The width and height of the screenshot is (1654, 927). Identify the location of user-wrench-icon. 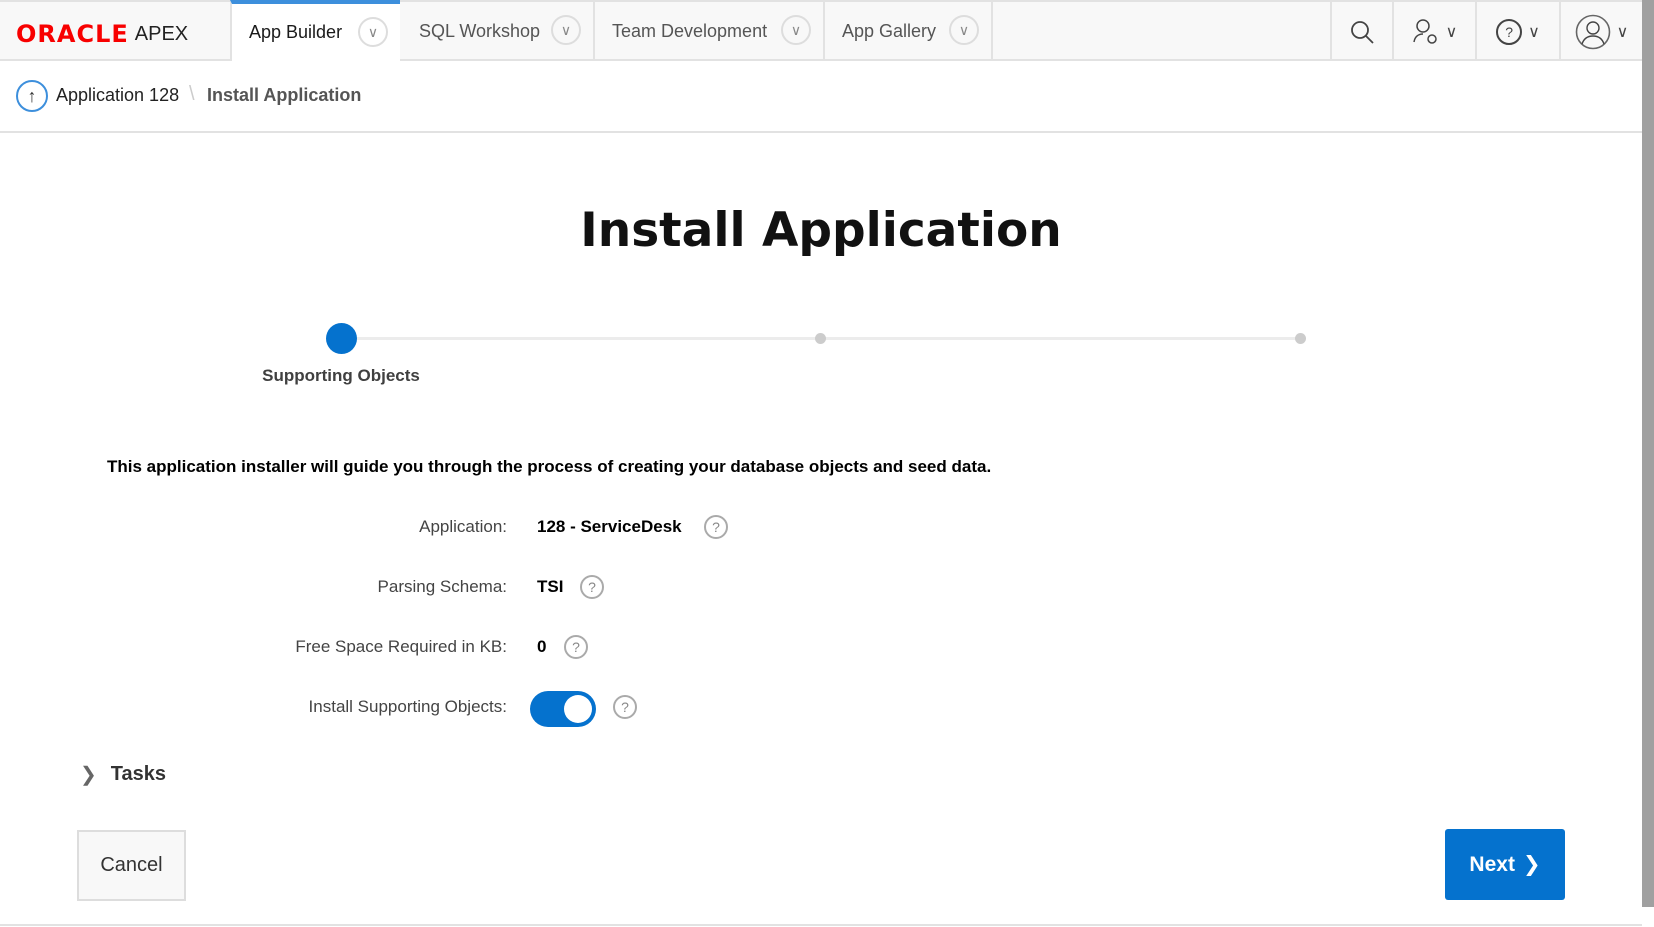
(1424, 31).